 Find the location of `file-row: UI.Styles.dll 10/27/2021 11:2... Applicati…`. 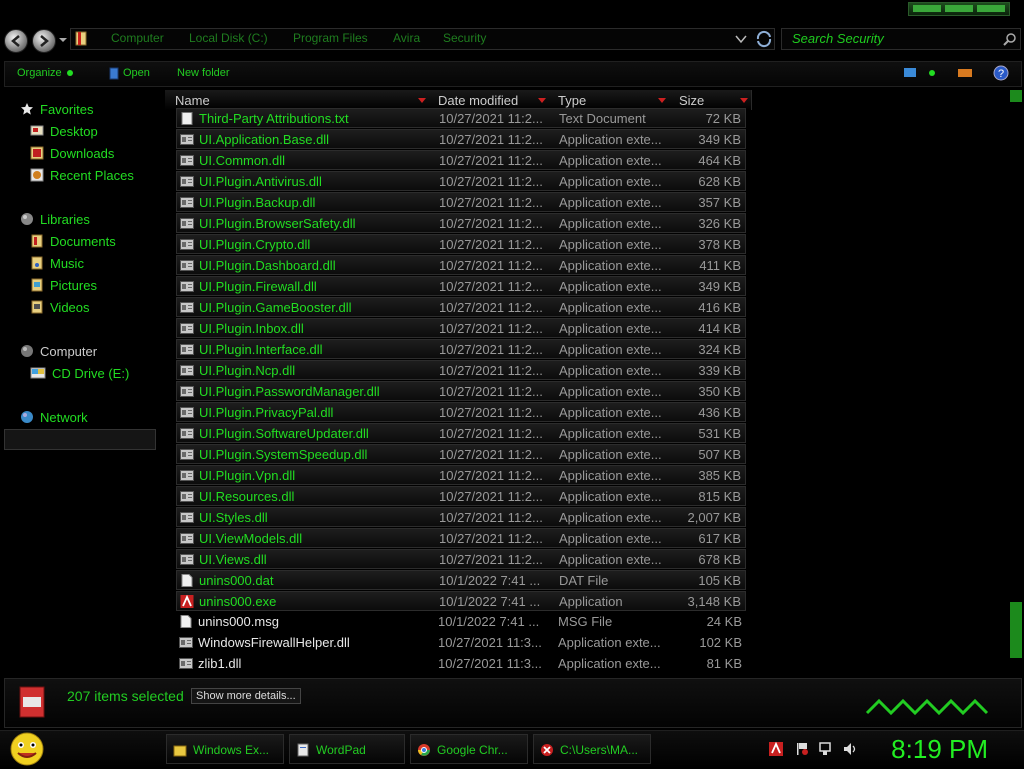

file-row: UI.Styles.dll 10/27/2021 11:2... Applicati… is located at coordinates (461, 517).